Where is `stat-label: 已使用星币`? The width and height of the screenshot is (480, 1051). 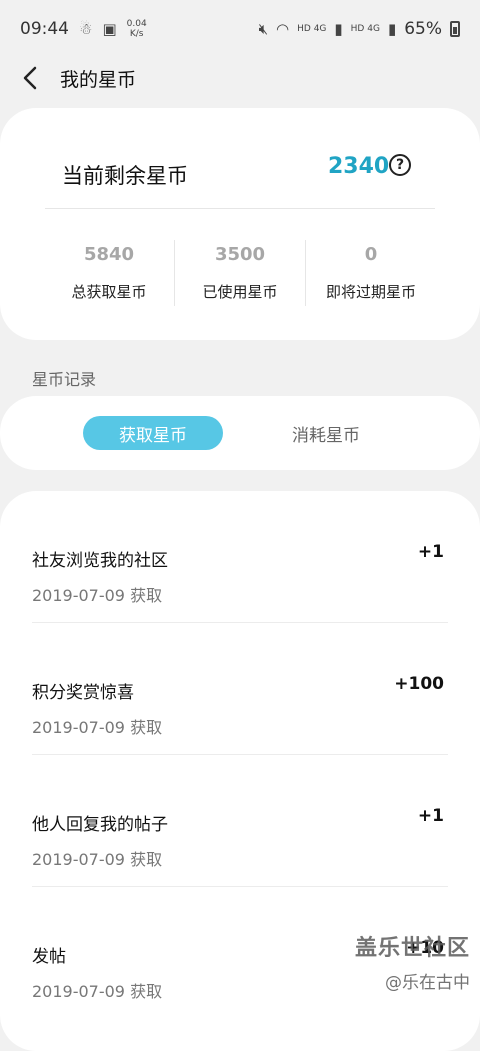 stat-label: 已使用星币 is located at coordinates (240, 292).